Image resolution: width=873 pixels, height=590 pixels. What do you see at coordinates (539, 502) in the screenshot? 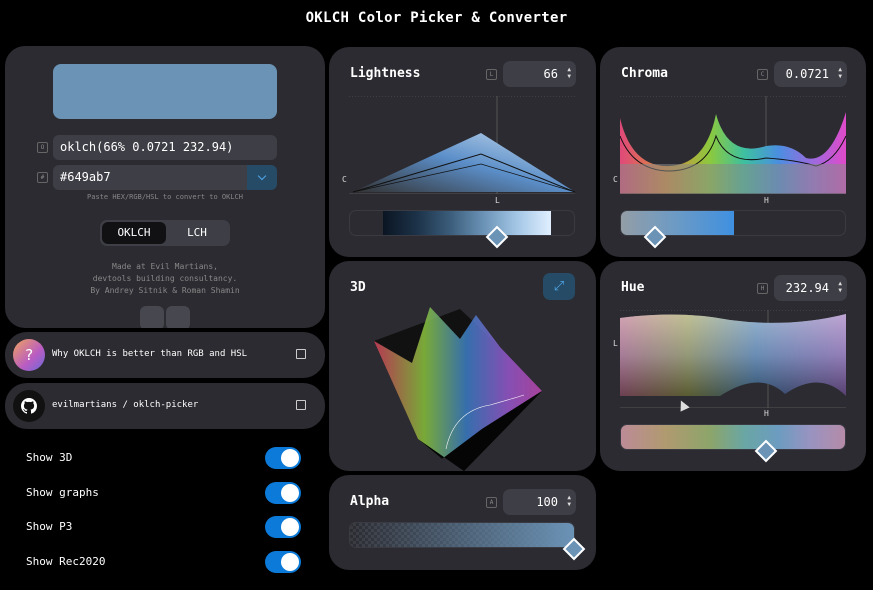
I see `alpha-input: 100 ▲ ▼` at bounding box center [539, 502].